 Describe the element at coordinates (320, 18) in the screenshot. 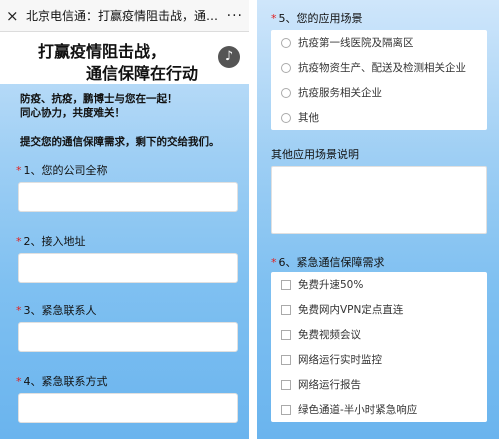

I see `question-text: 5、您的应用场景` at that location.